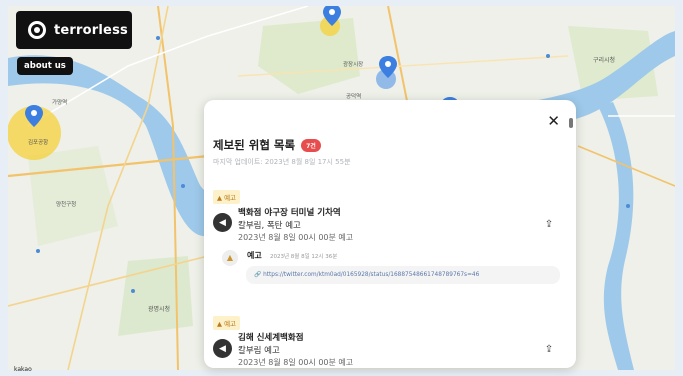 Image resolution: width=683 pixels, height=376 pixels. I want to click on about-us-button: about us, so click(45, 66).